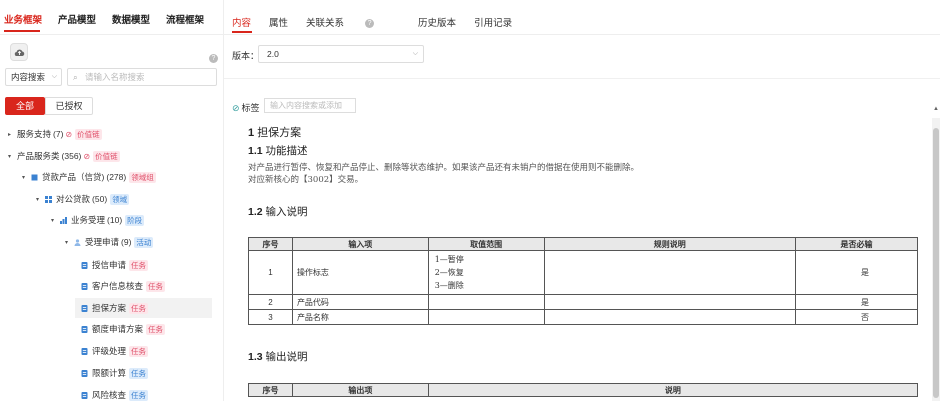  Describe the element at coordinates (306, 180) in the screenshot. I see `description-line: 对应新核心的【3002】交易。` at that location.